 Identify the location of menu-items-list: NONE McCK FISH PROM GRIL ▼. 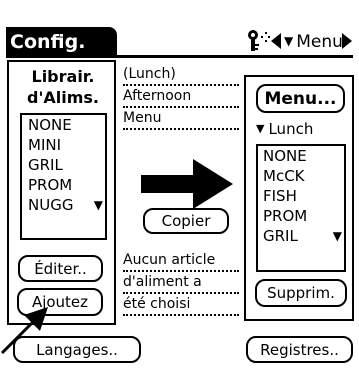
(301, 208).